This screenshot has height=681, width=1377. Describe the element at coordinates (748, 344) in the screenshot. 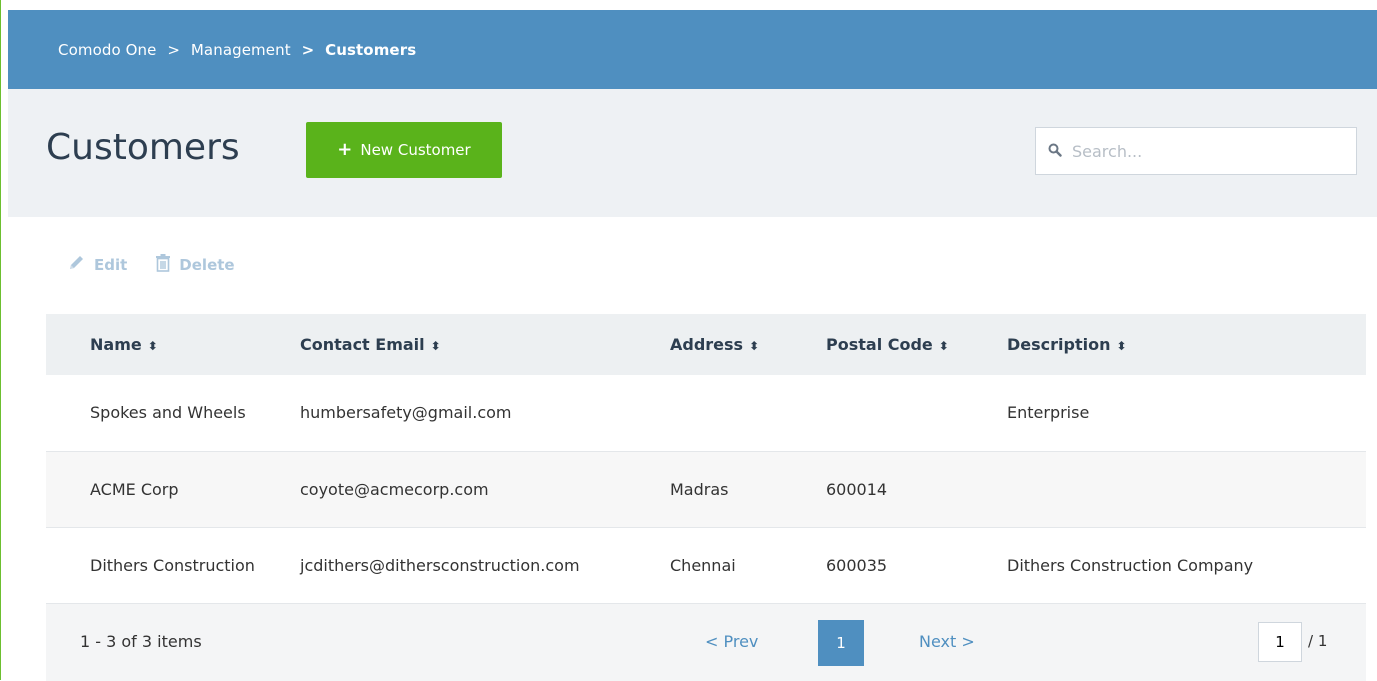

I see `column-header-address: Address ⬍` at that location.